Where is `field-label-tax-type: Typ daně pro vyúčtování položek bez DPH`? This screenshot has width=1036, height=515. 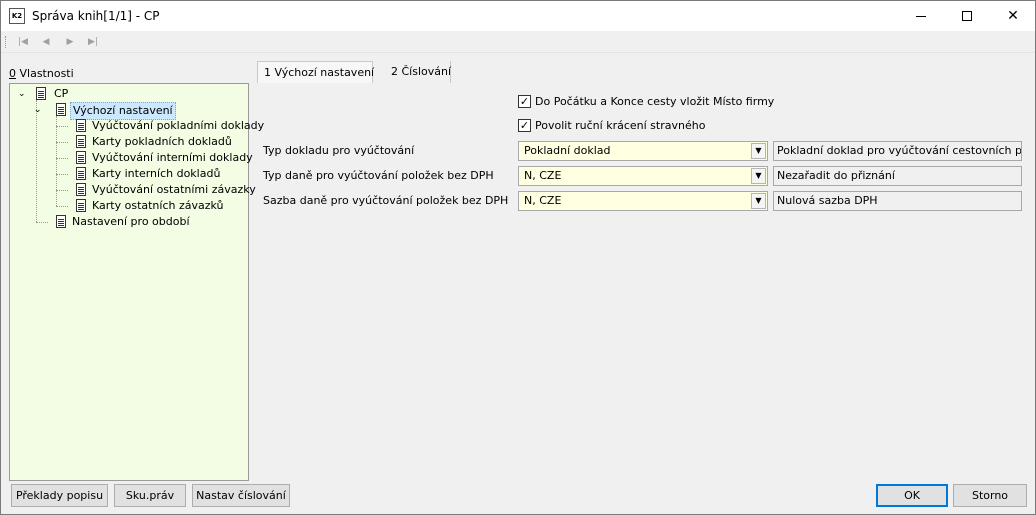
field-label-tax-type: Typ daně pro vyúčtování položek bez DPH is located at coordinates (378, 175).